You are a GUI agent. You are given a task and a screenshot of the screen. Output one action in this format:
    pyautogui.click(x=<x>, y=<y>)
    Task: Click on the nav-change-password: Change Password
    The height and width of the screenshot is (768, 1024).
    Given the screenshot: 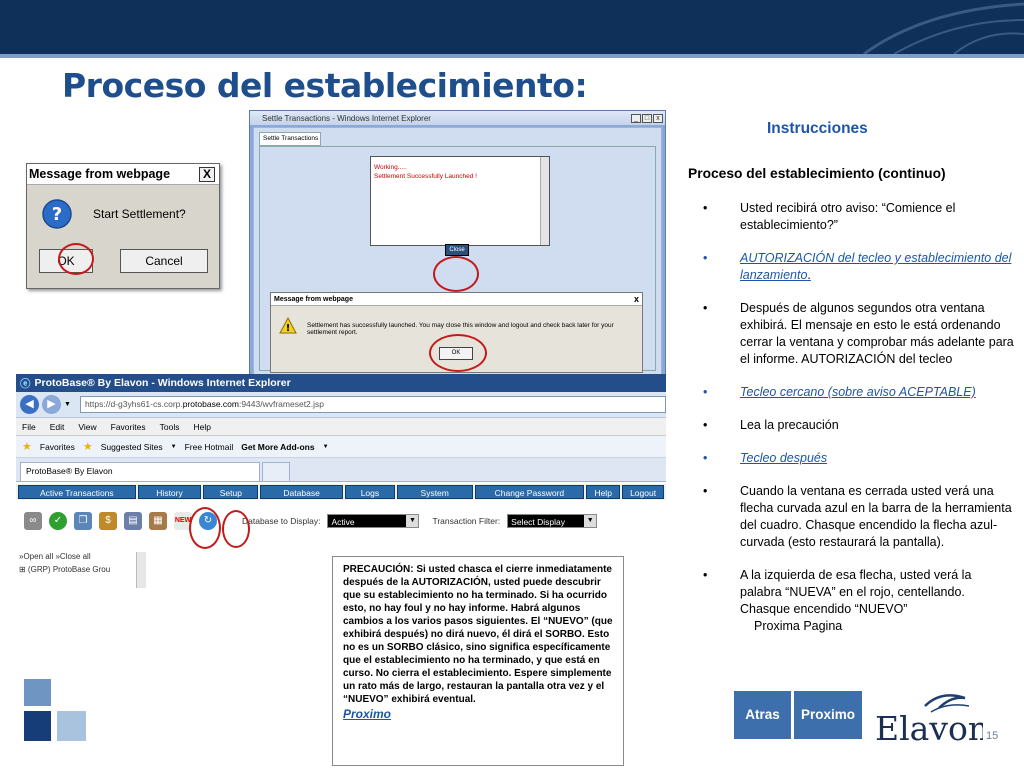 What is the action you would take?
    pyautogui.click(x=529, y=492)
    